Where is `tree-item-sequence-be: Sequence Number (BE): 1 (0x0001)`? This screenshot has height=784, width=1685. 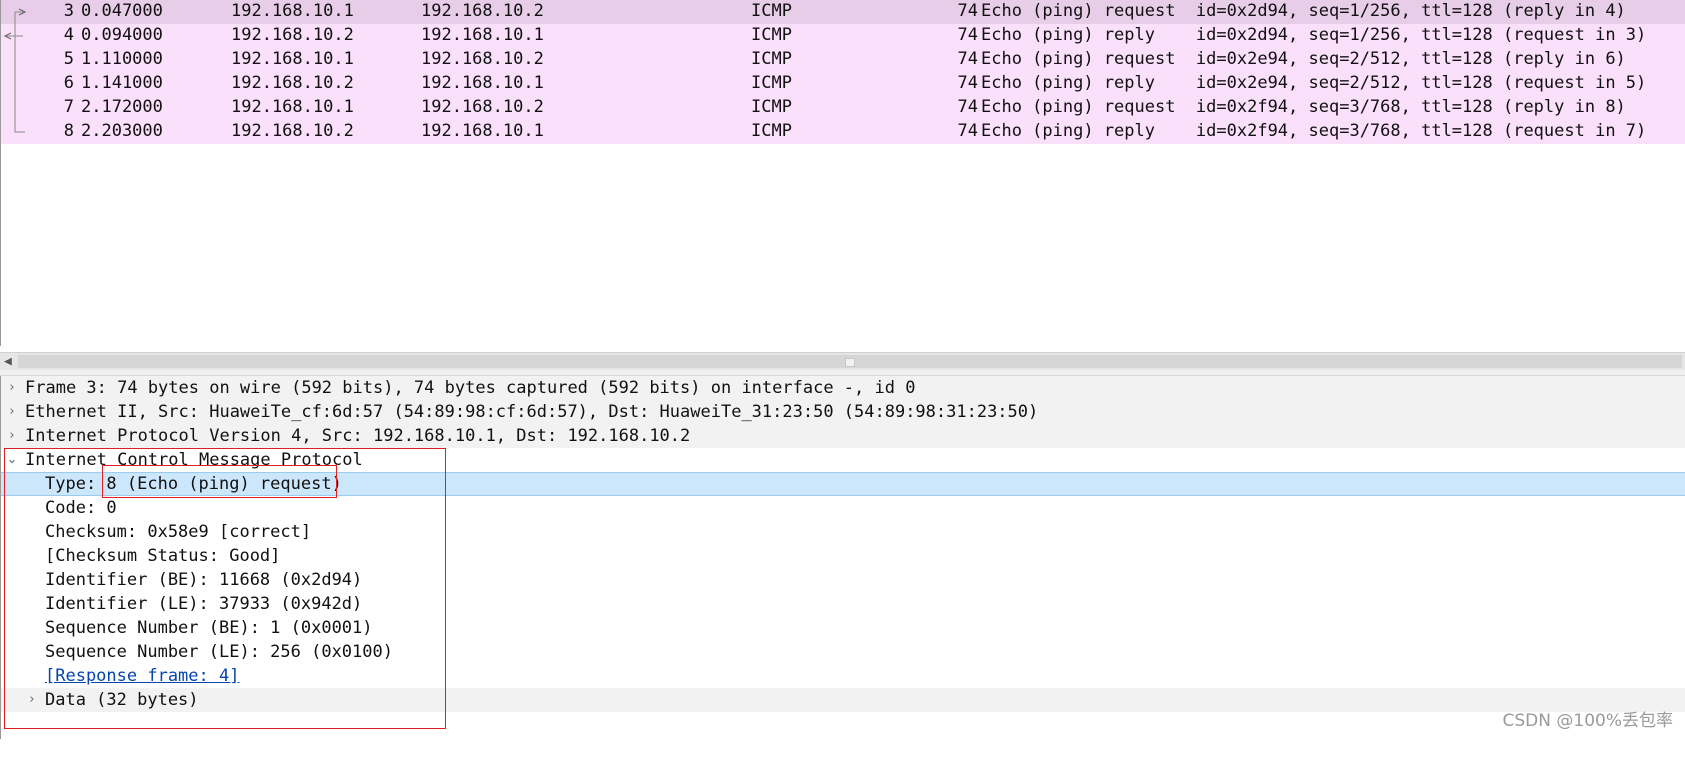 tree-item-sequence-be: Sequence Number (BE): 1 (0x0001) is located at coordinates (843, 628).